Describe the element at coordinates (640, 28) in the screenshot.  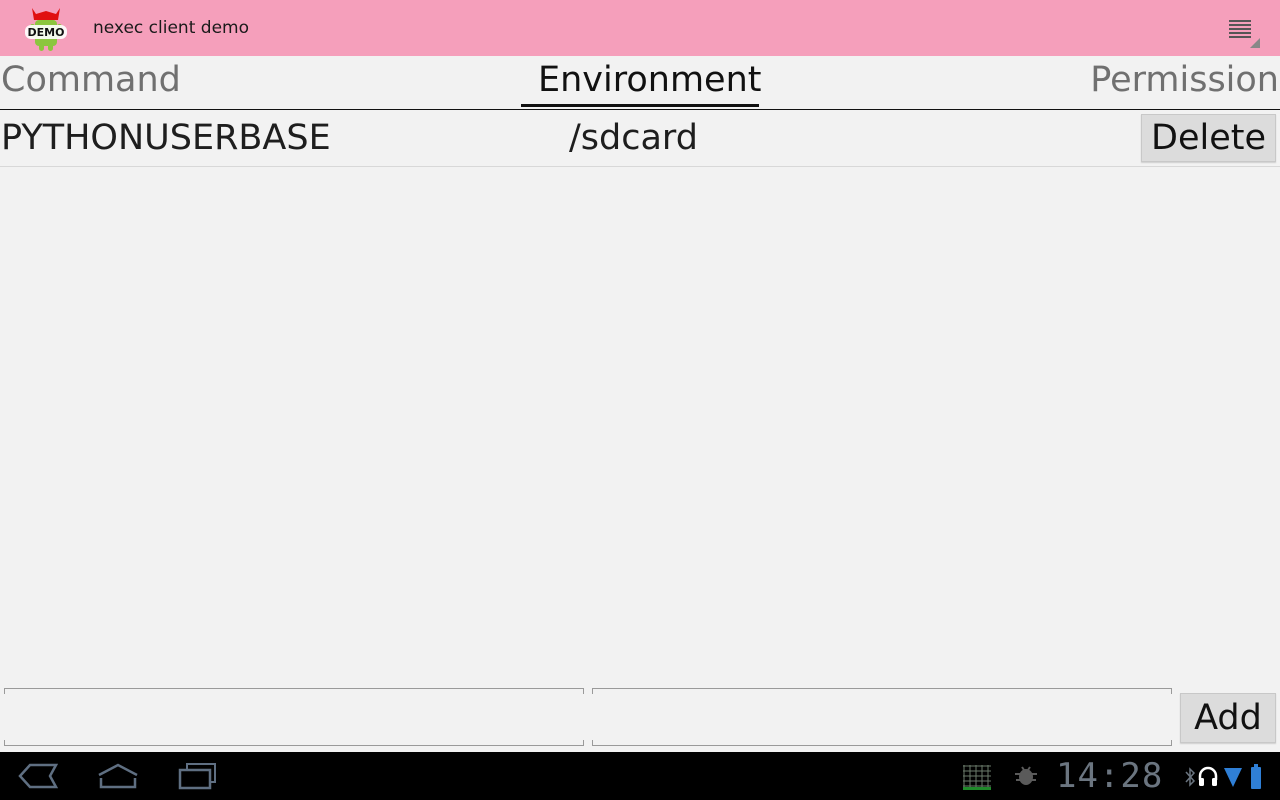
I see `action-bar: DEMO nexec client demo` at that location.